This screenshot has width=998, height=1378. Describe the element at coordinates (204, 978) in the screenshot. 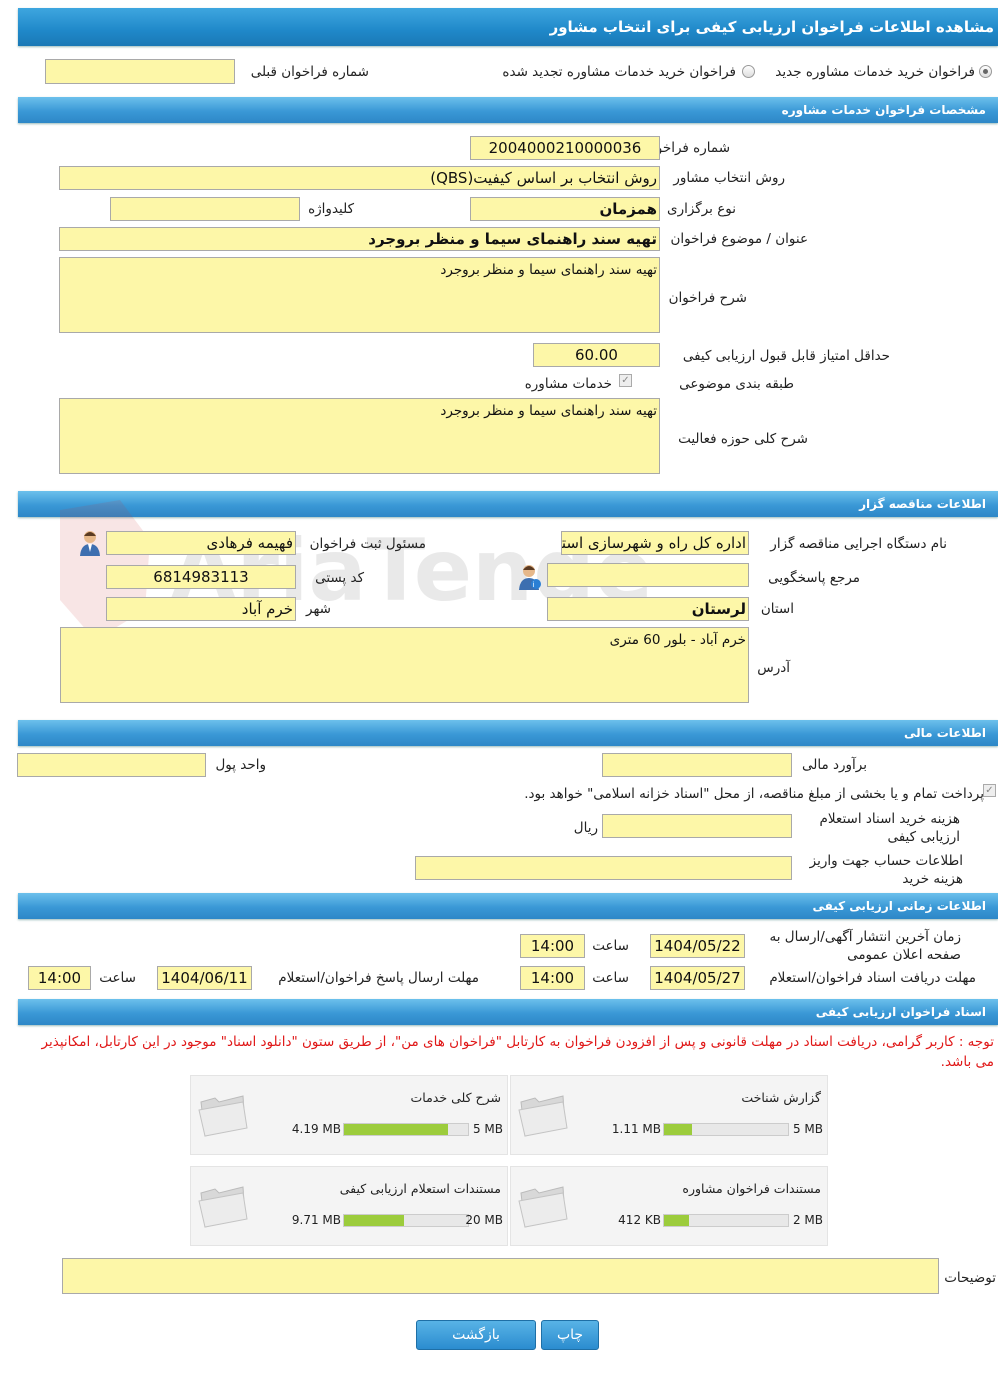

I see `reply-date-field: 1404/06/11` at that location.